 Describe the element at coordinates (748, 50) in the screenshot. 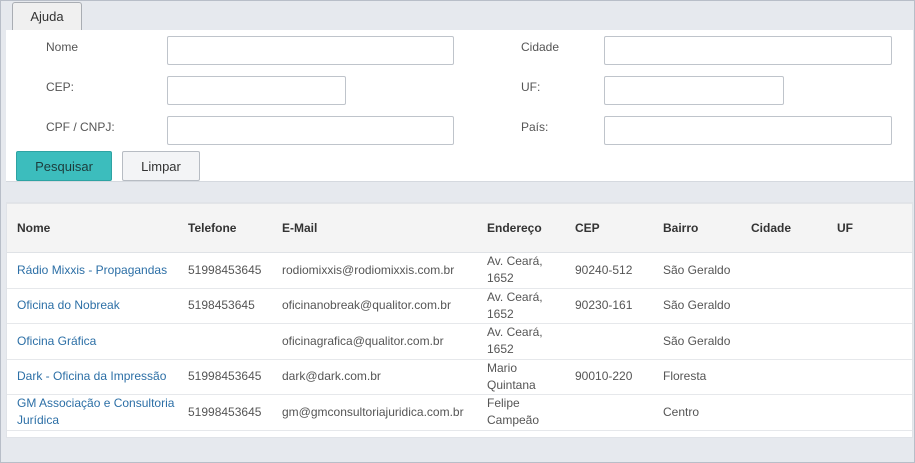

I see `cidade-input` at that location.